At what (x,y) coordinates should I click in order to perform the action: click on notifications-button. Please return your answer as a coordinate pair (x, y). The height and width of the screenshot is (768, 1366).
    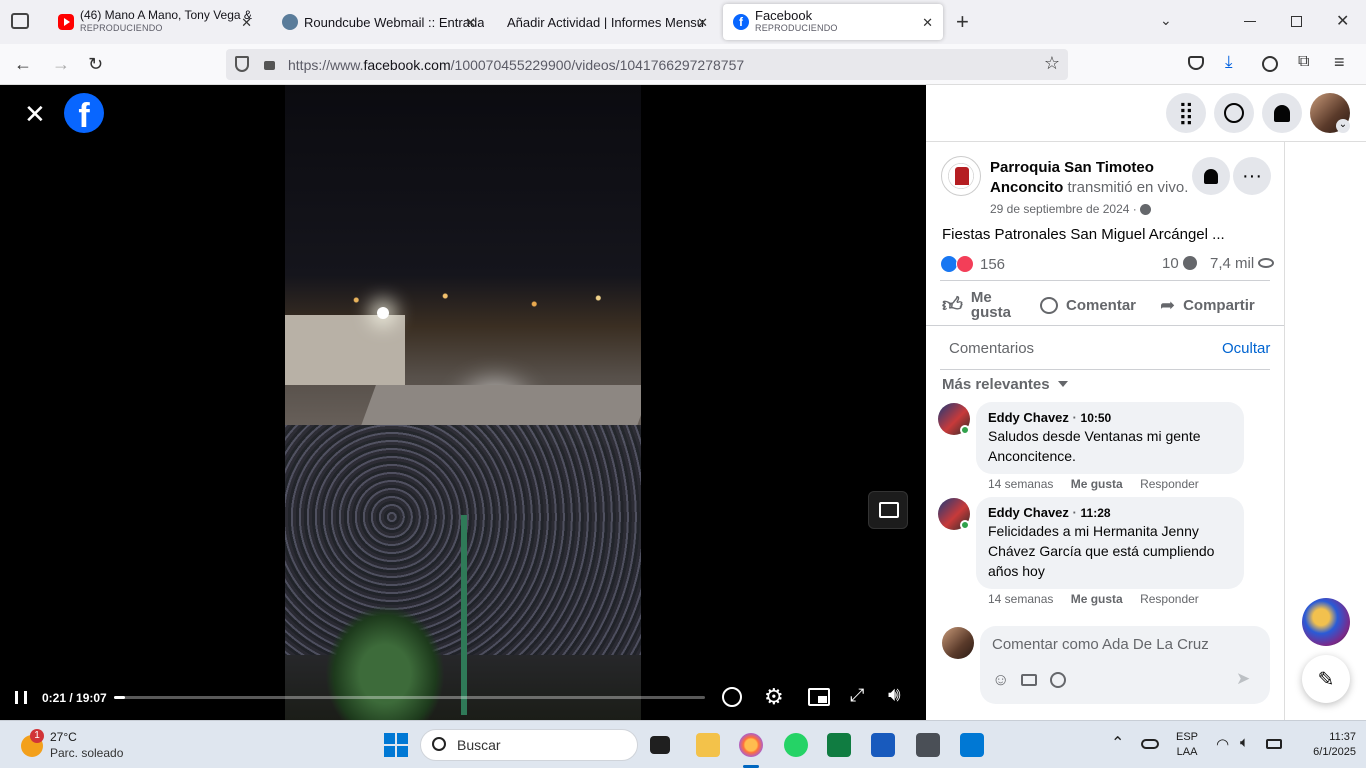
    Looking at the image, I should click on (1282, 113).